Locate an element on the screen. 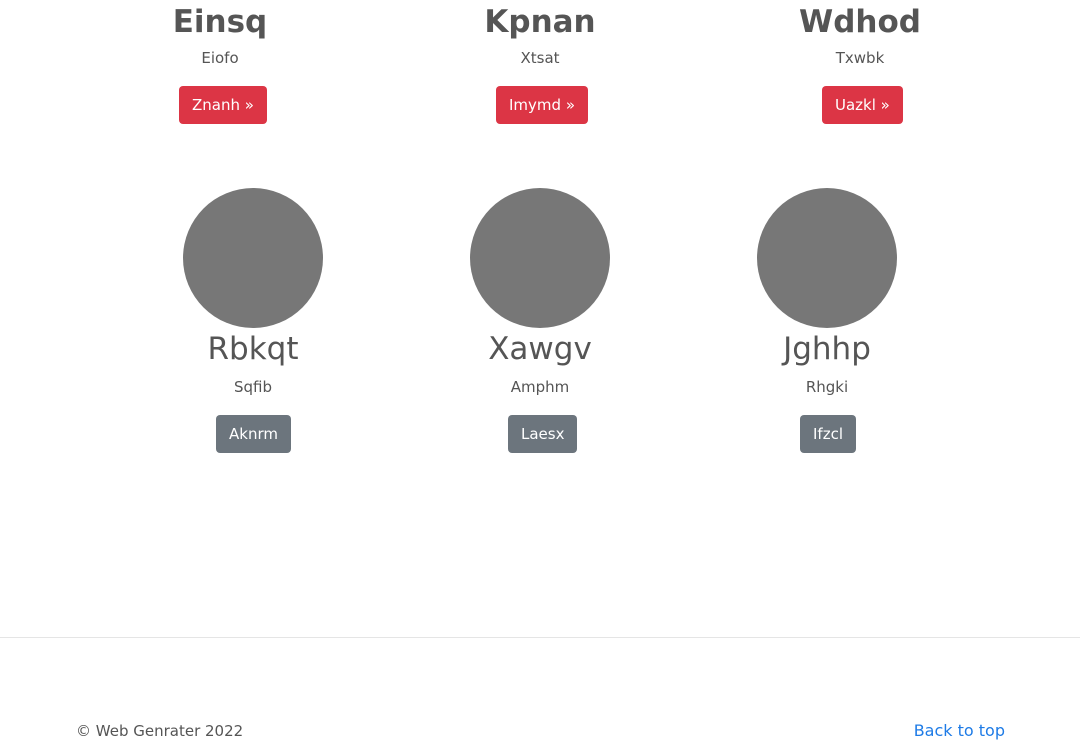  feature-title: Einsq is located at coordinates (220, 22).